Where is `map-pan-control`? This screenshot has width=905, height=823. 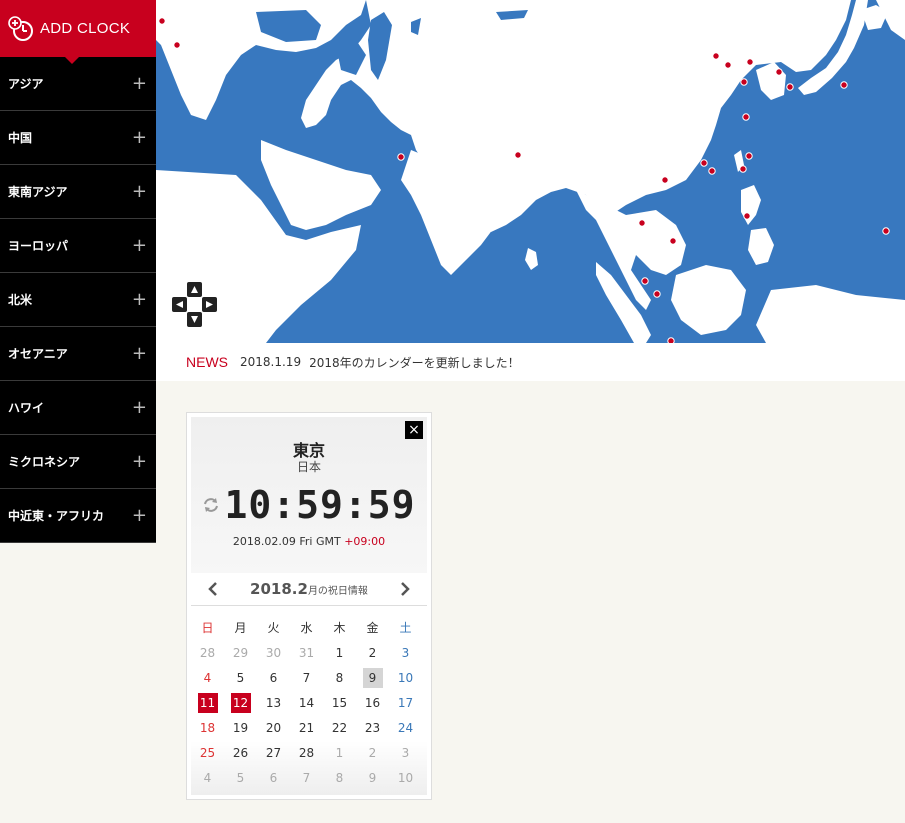
map-pan-control is located at coordinates (195, 305).